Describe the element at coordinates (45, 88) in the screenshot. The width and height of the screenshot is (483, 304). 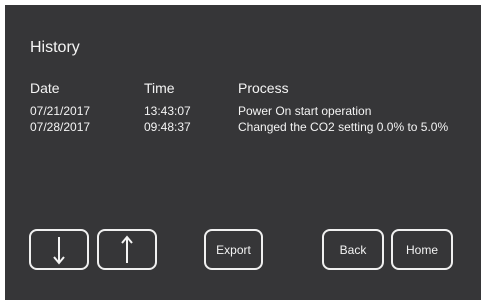
I see `column-header-date: Date` at that location.